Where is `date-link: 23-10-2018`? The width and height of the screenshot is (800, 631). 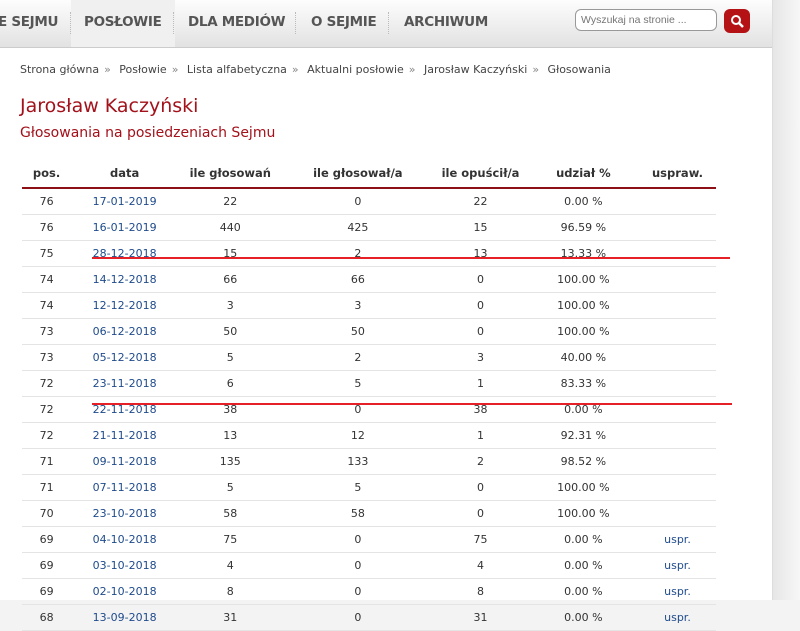
date-link: 23-10-2018 is located at coordinates (125, 513).